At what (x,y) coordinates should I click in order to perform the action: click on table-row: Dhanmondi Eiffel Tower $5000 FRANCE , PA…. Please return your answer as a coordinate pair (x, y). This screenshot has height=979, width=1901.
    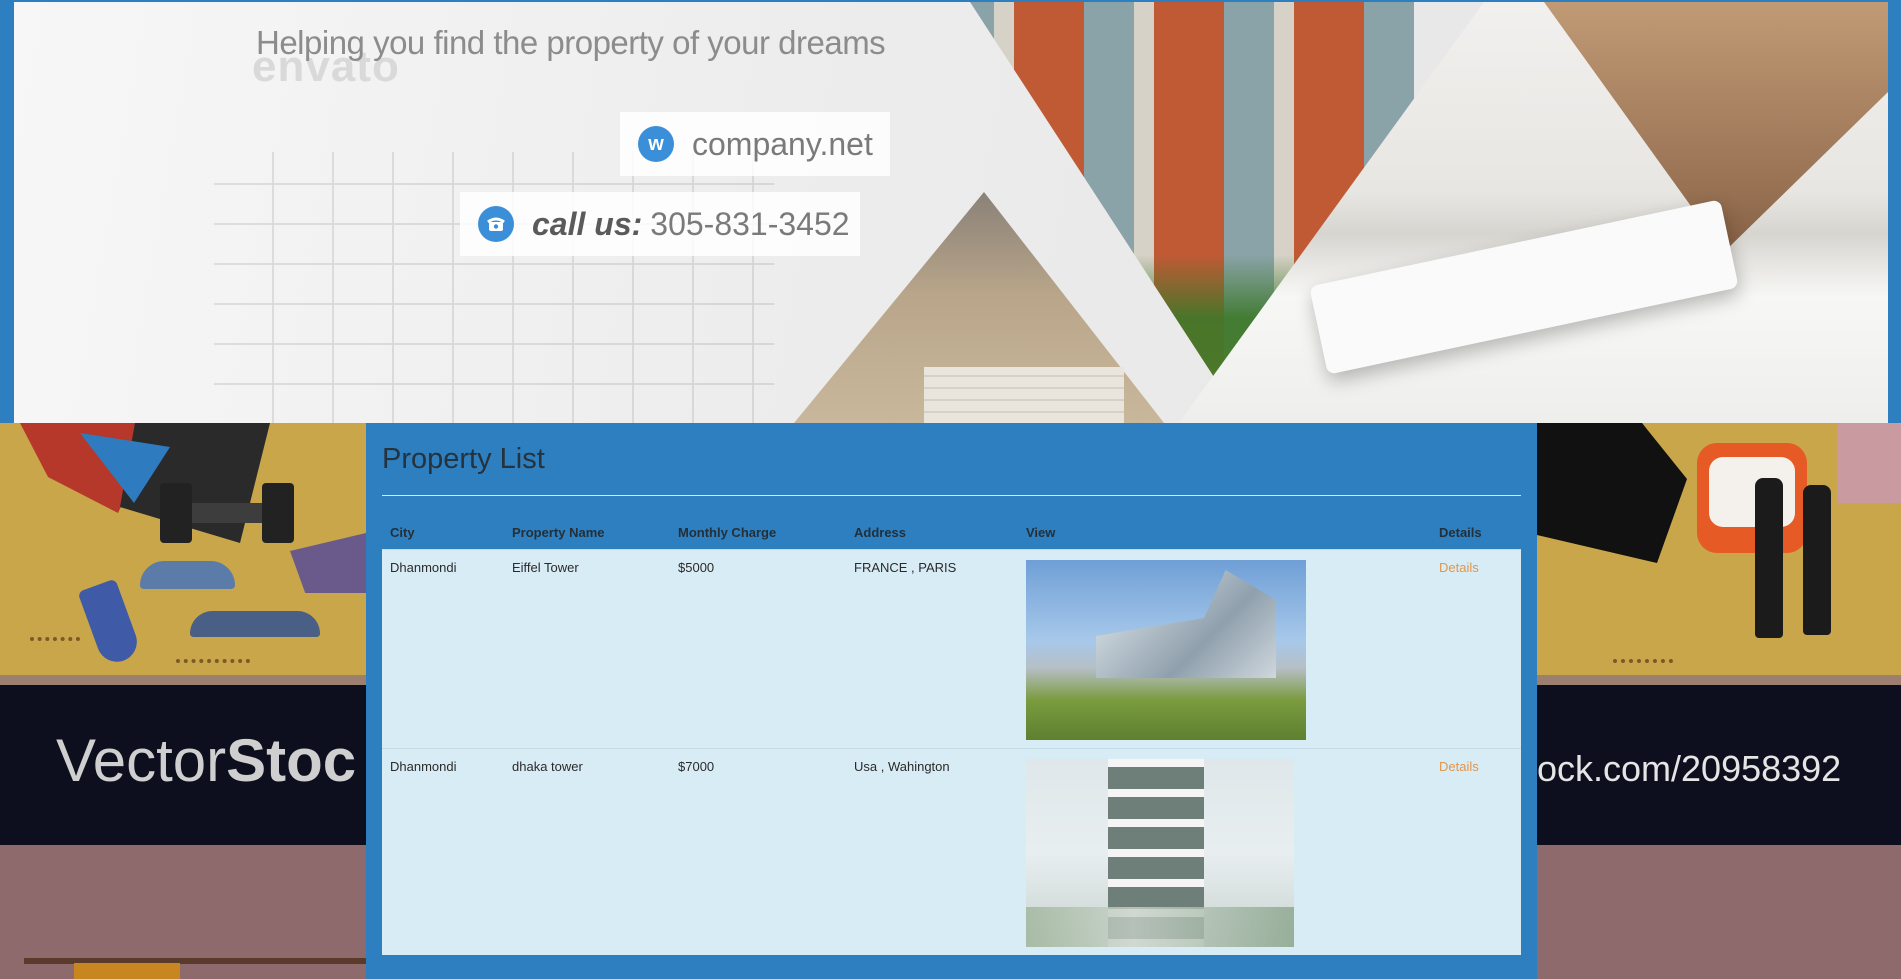
    Looking at the image, I should click on (951, 649).